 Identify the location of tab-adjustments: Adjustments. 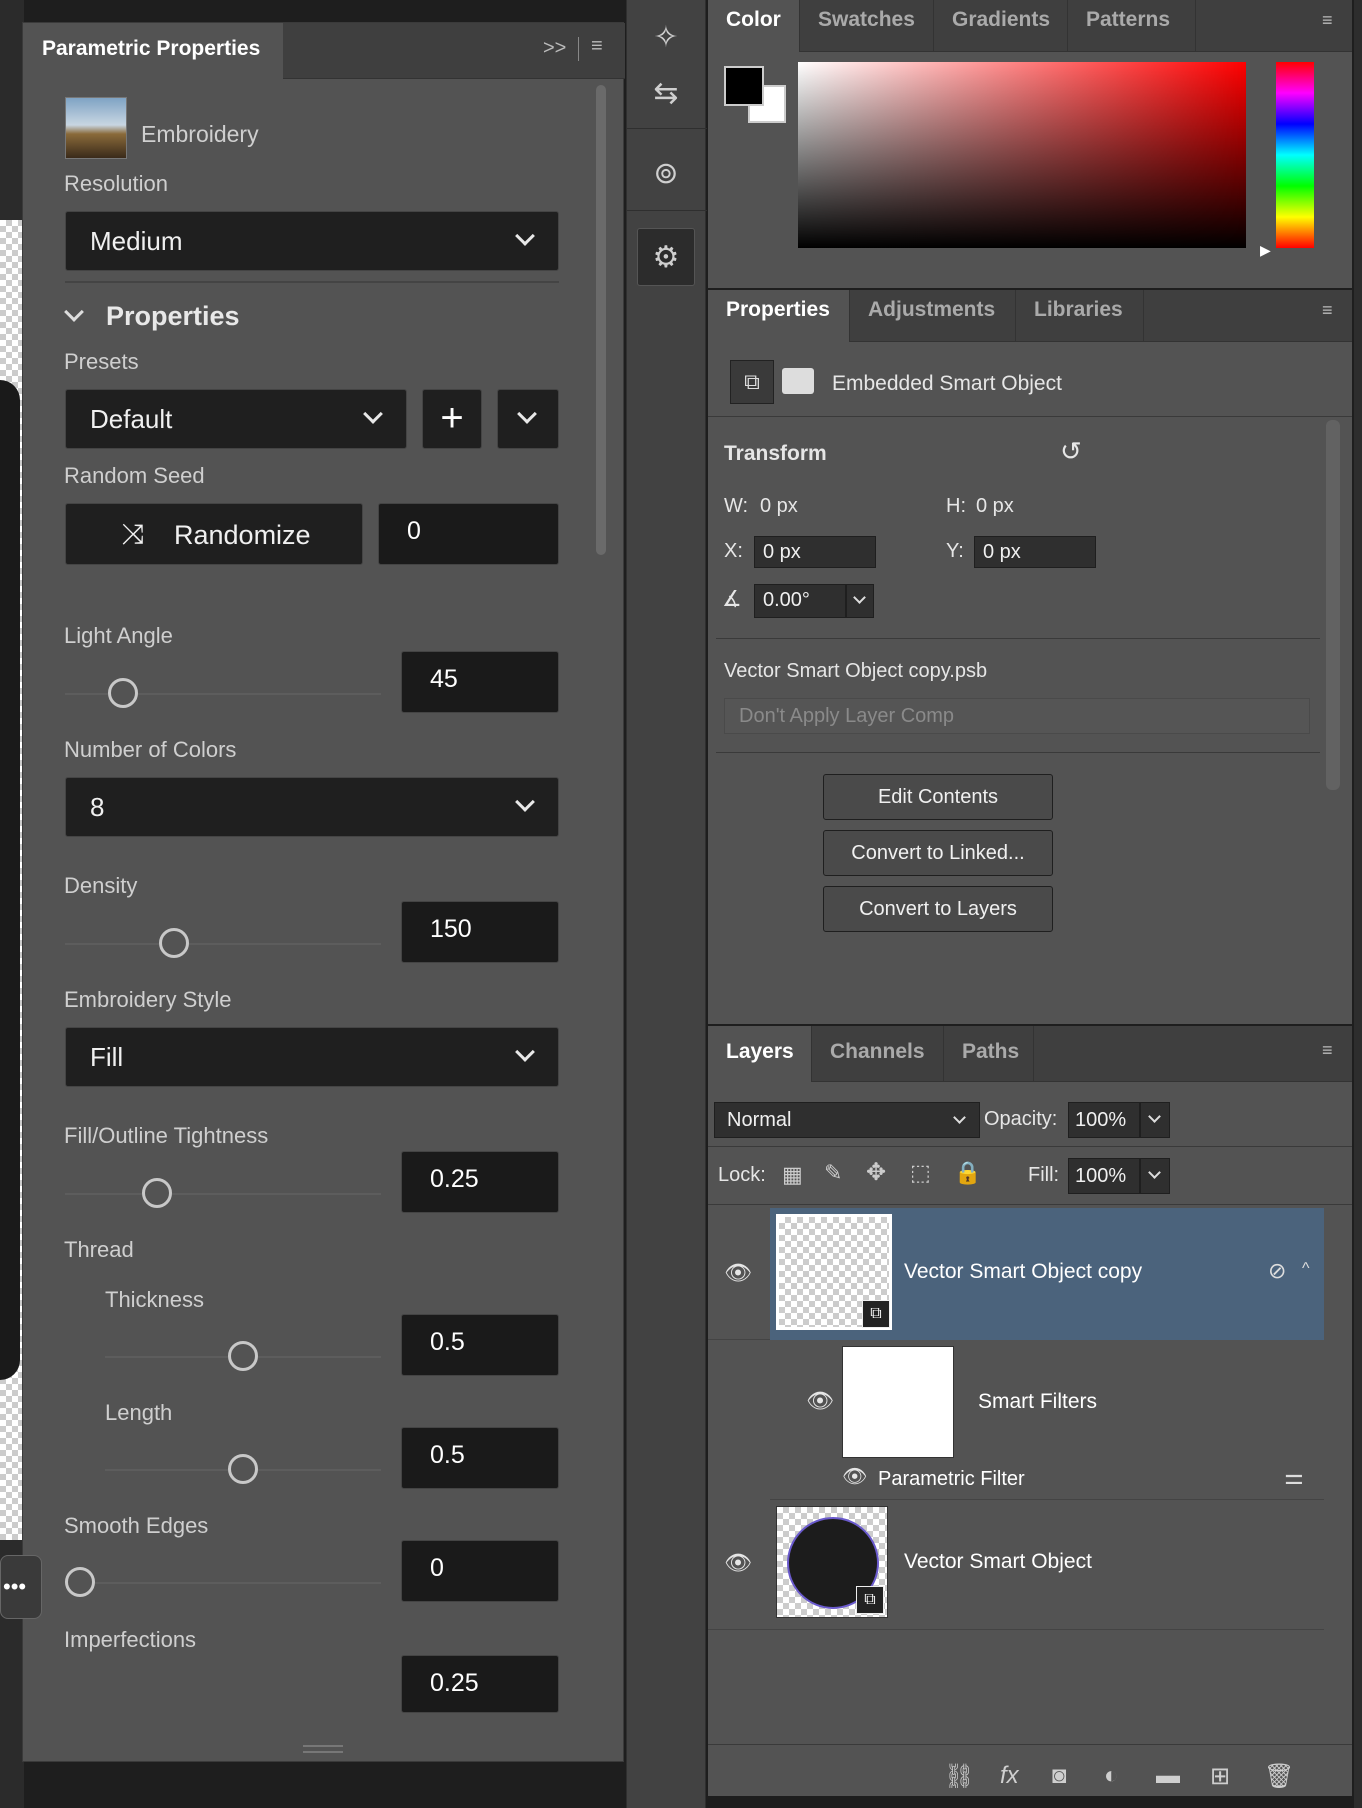
(933, 316).